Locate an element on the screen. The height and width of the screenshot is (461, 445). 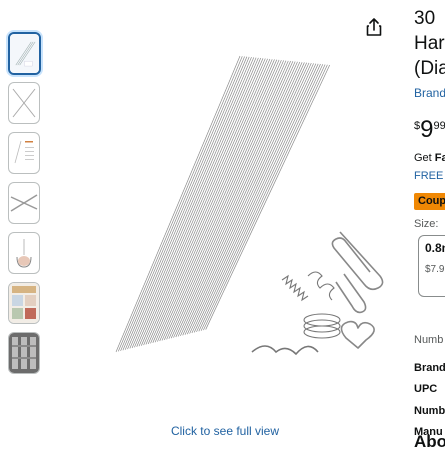
free-delivery-link: FREE is located at coordinates (428, 176).